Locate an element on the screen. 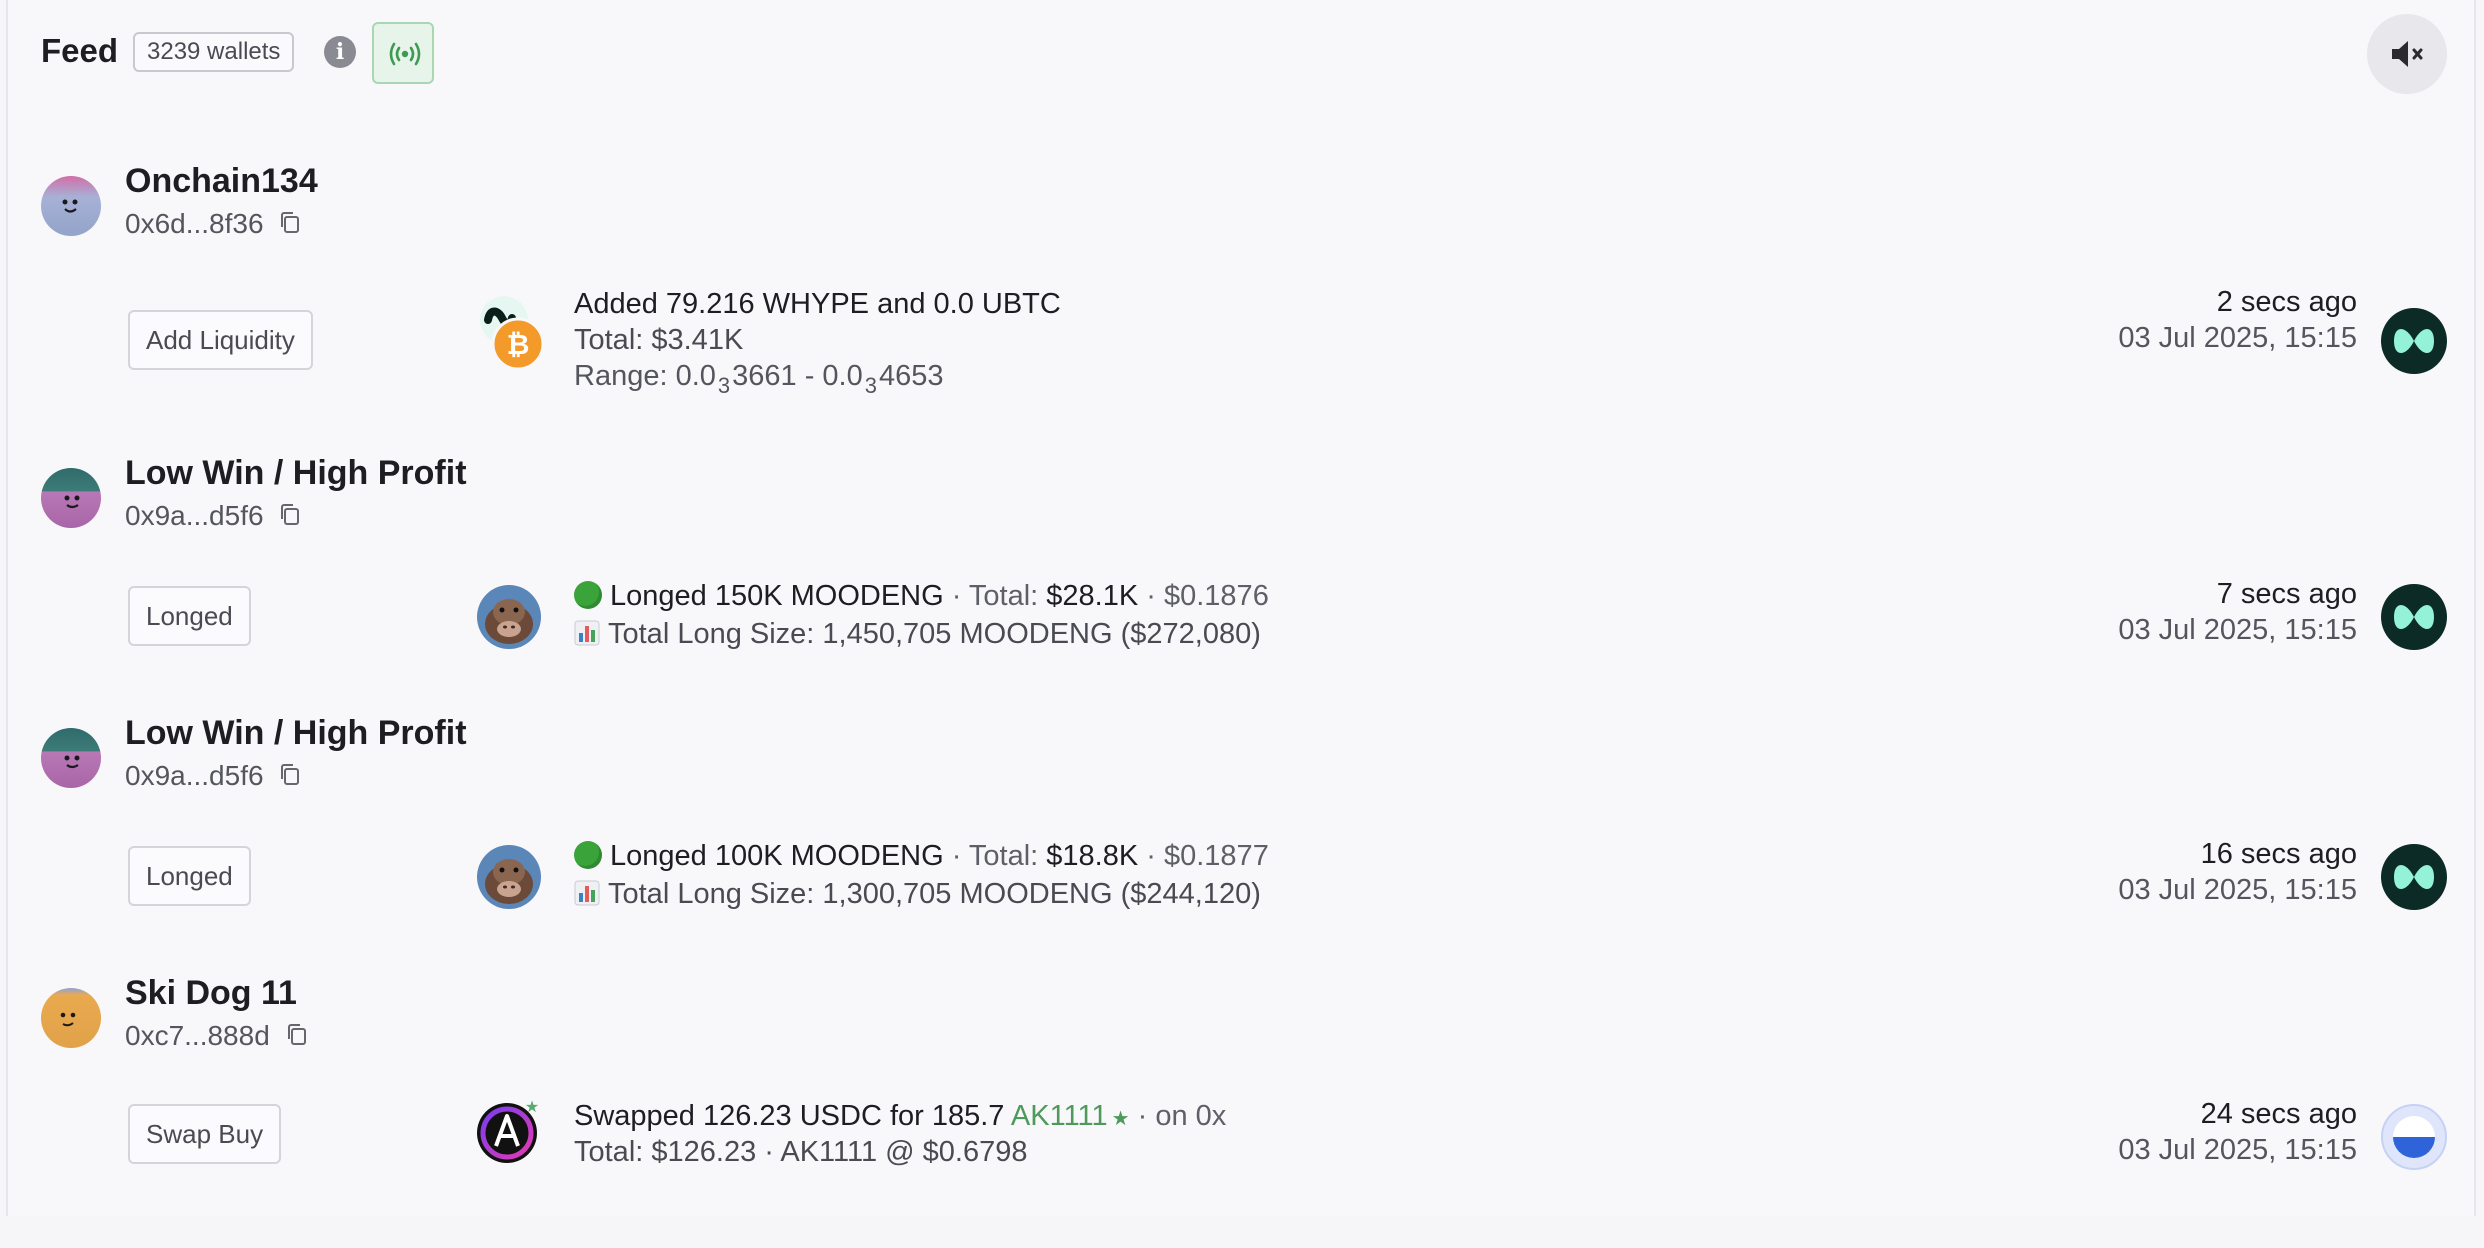 The width and height of the screenshot is (2484, 1248). ak1111-token-icon: ★ is located at coordinates (509, 1130).